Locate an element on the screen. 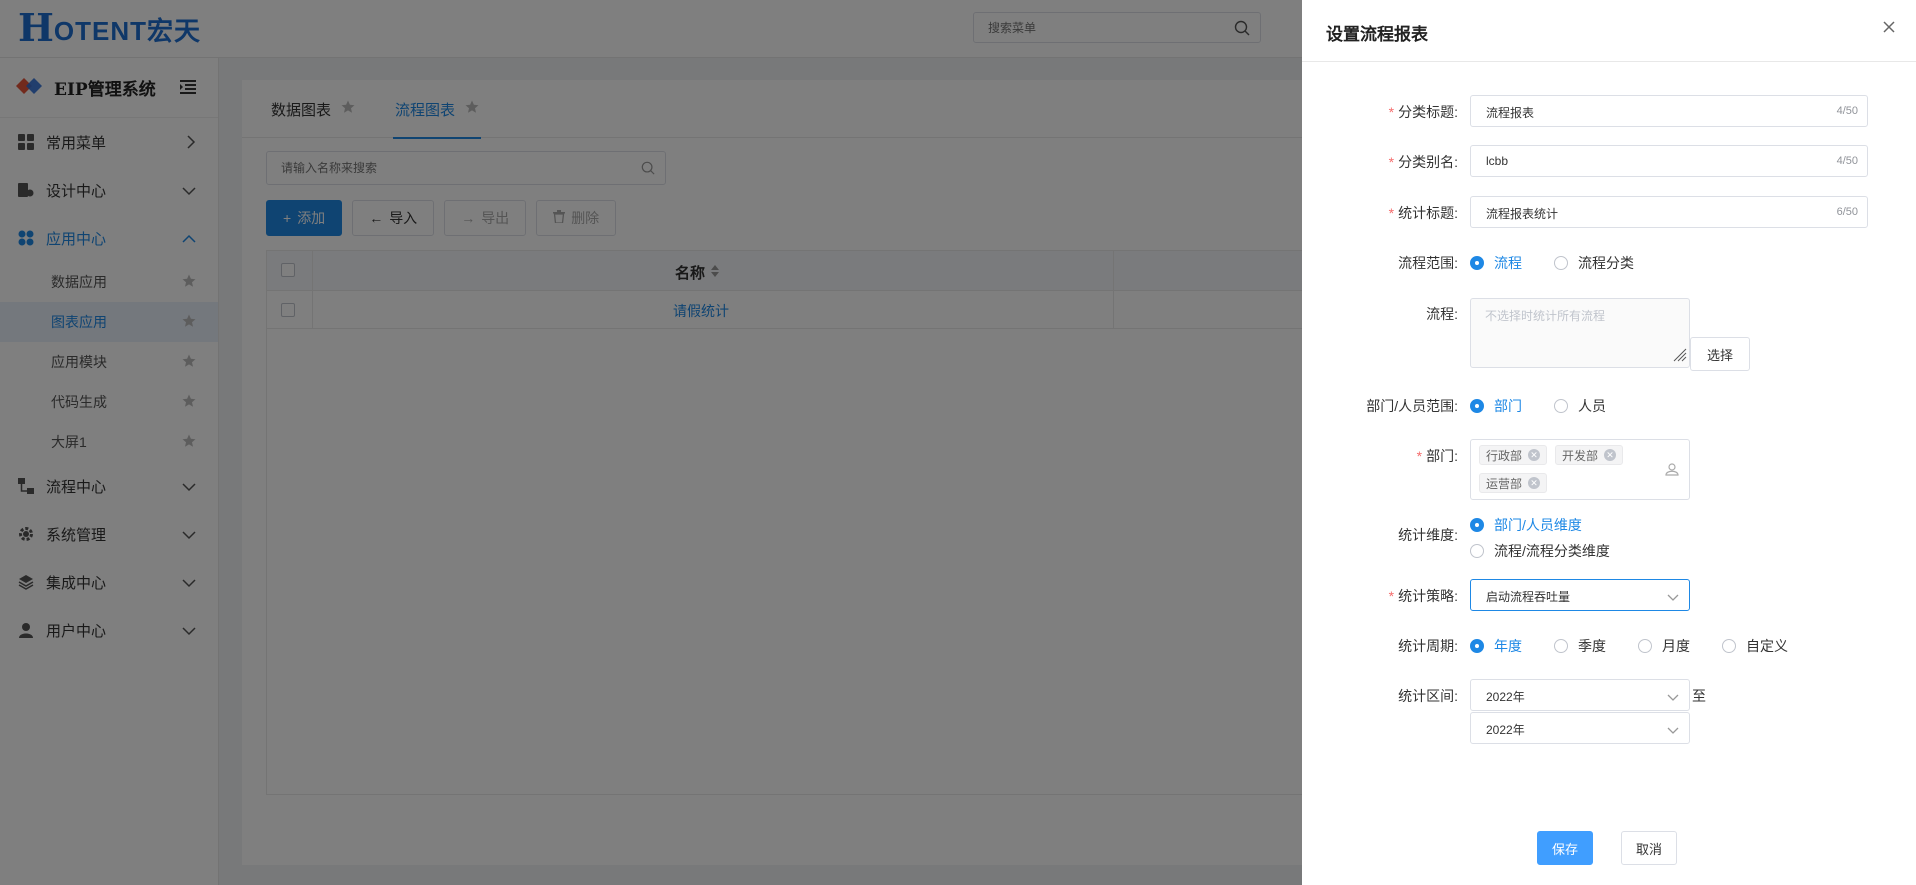  org-scope-option-user: 人员 is located at coordinates (1580, 406).